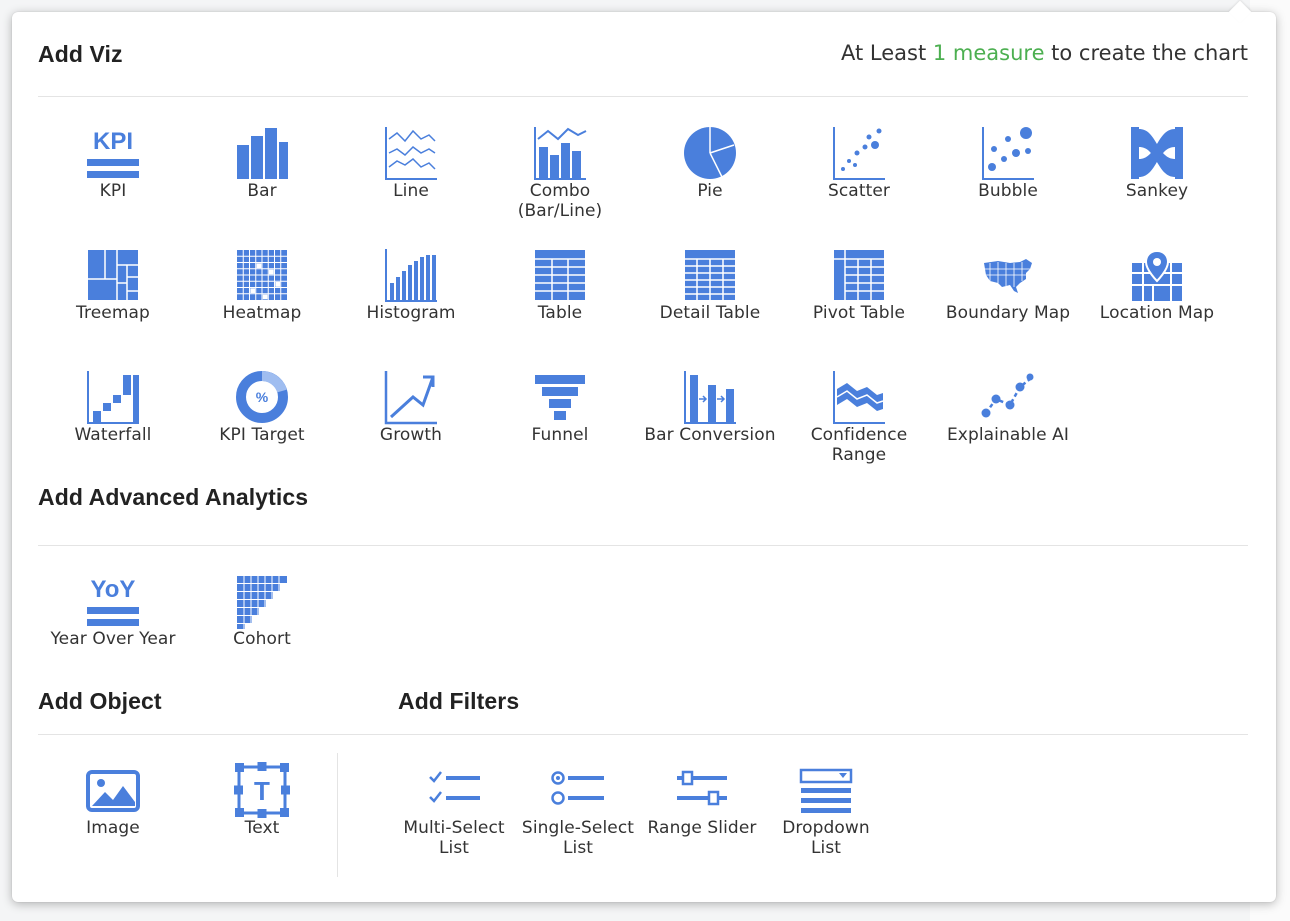 This screenshot has width=1290, height=921. I want to click on filter-range-slider: Range Slider, so click(702, 800).